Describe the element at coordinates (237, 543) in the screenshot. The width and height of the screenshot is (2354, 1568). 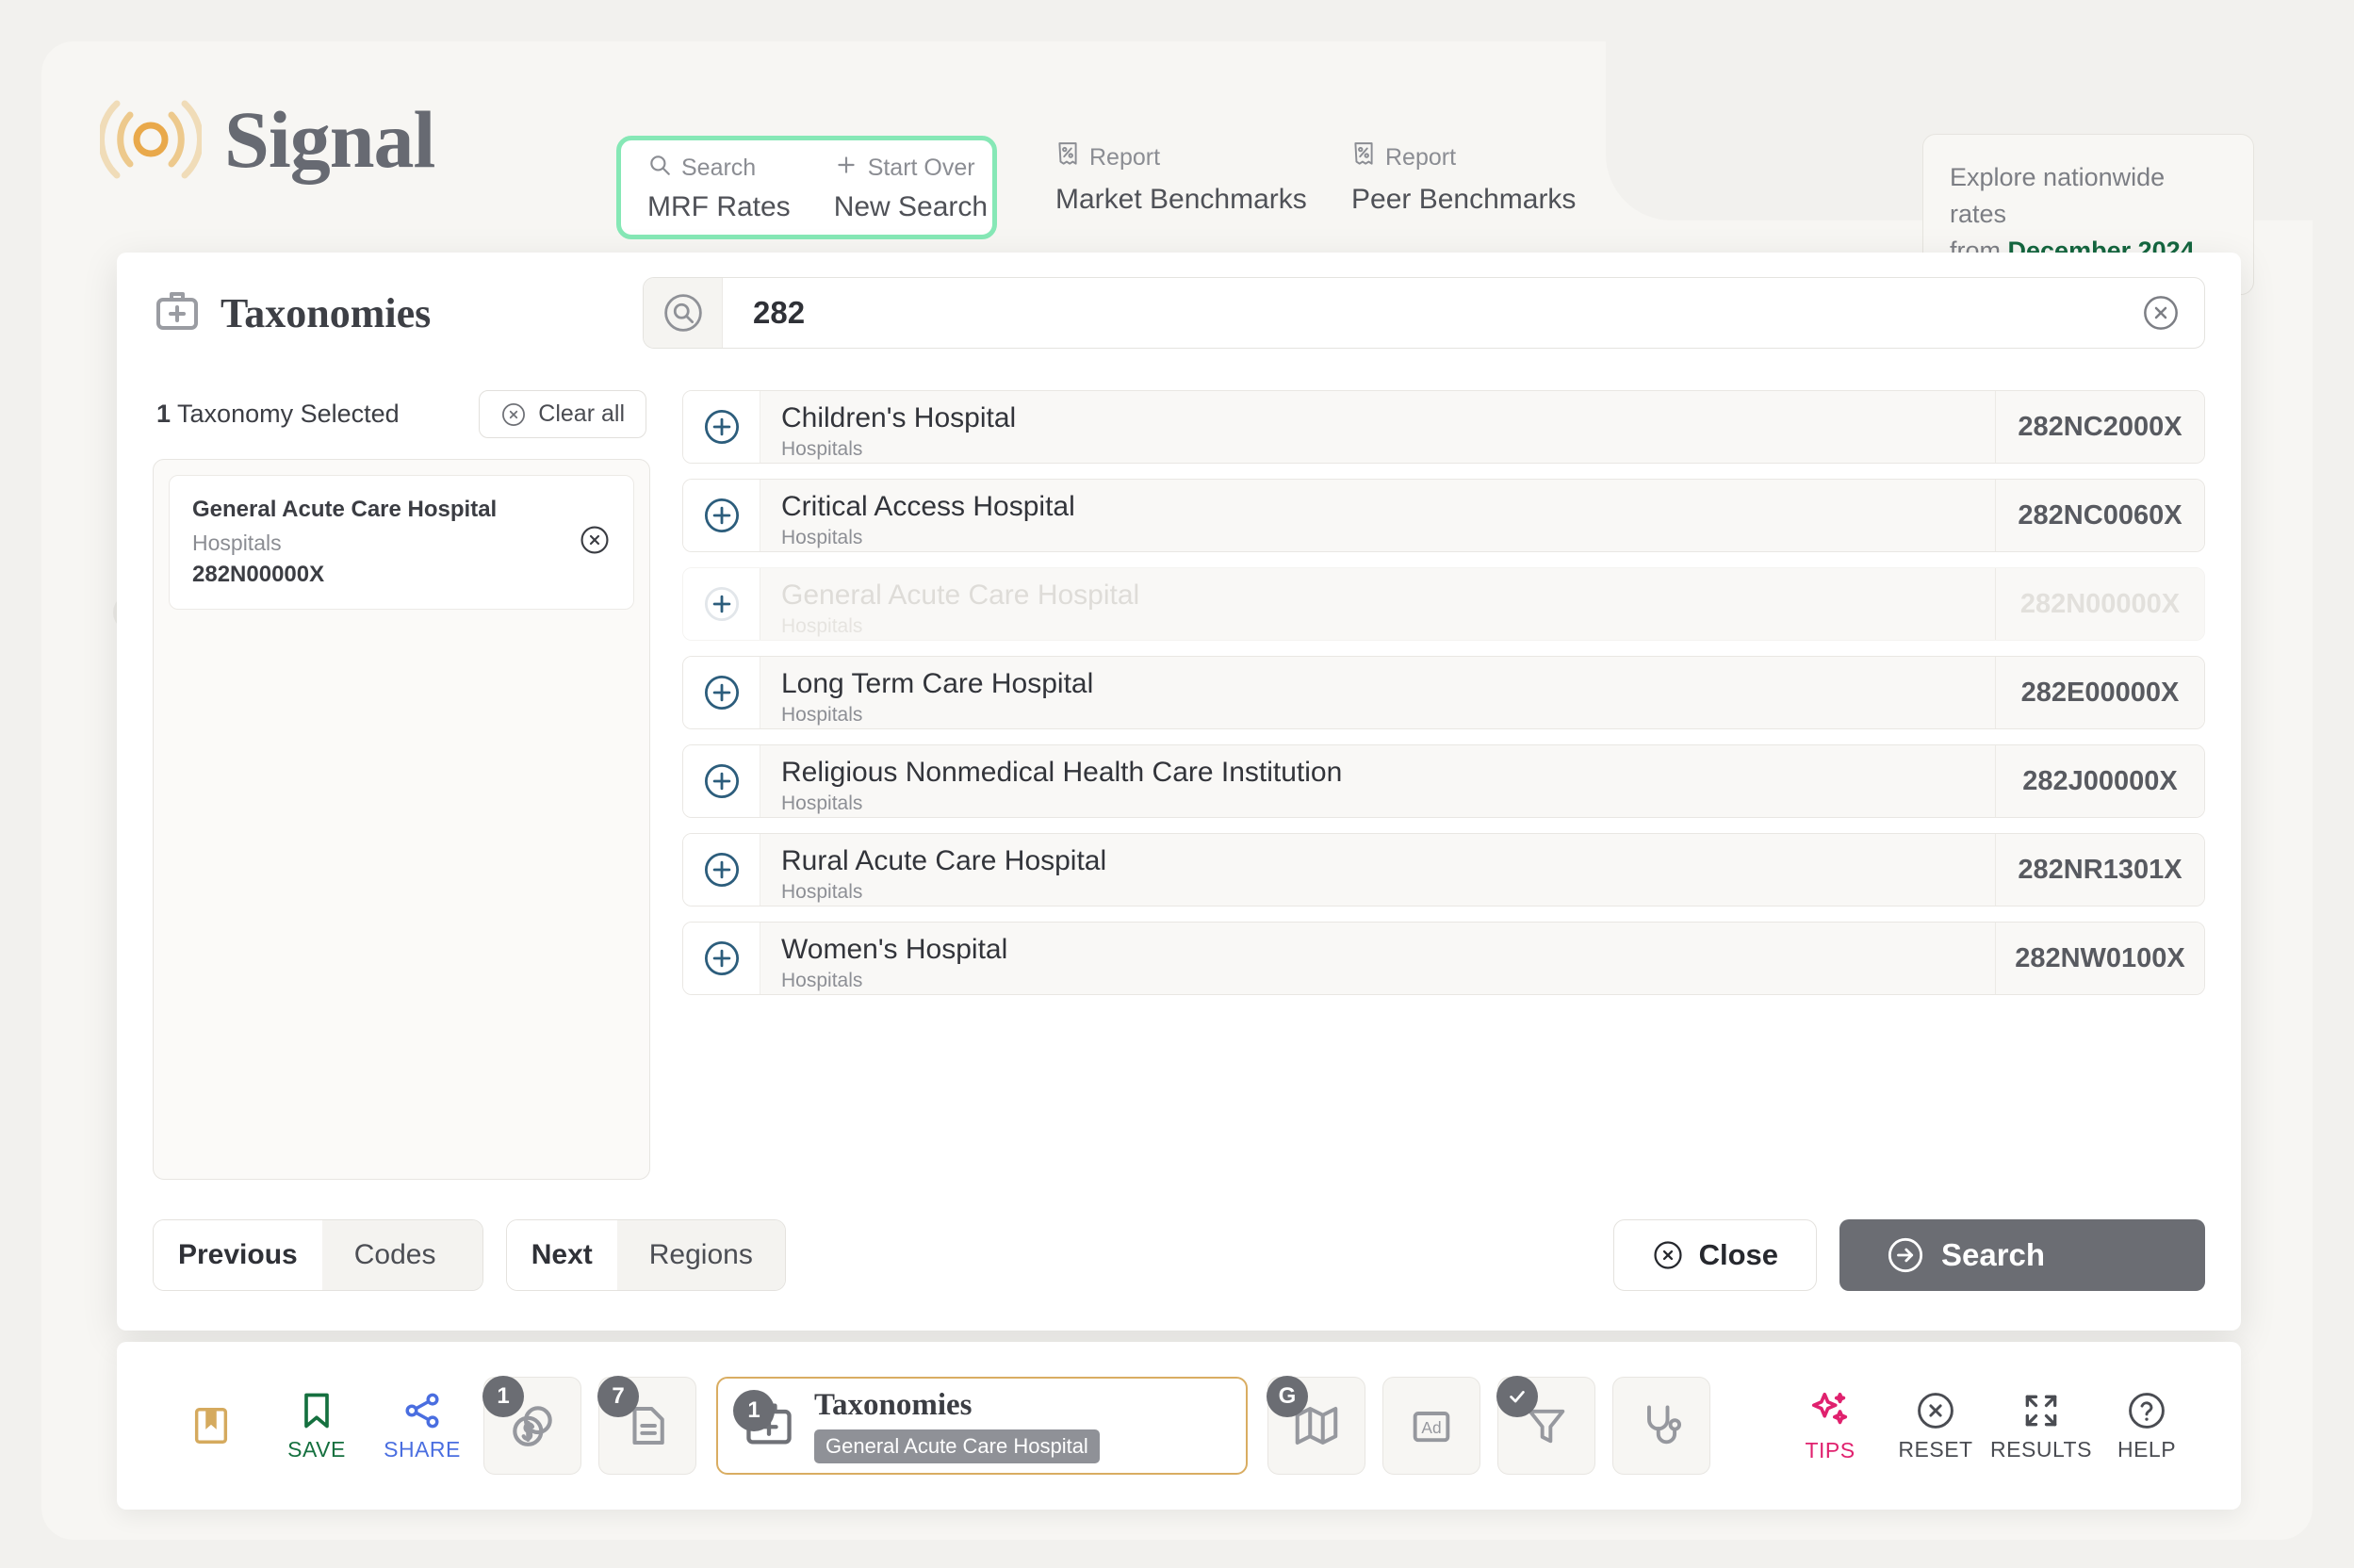
I see `selected-category: Hospitals` at that location.